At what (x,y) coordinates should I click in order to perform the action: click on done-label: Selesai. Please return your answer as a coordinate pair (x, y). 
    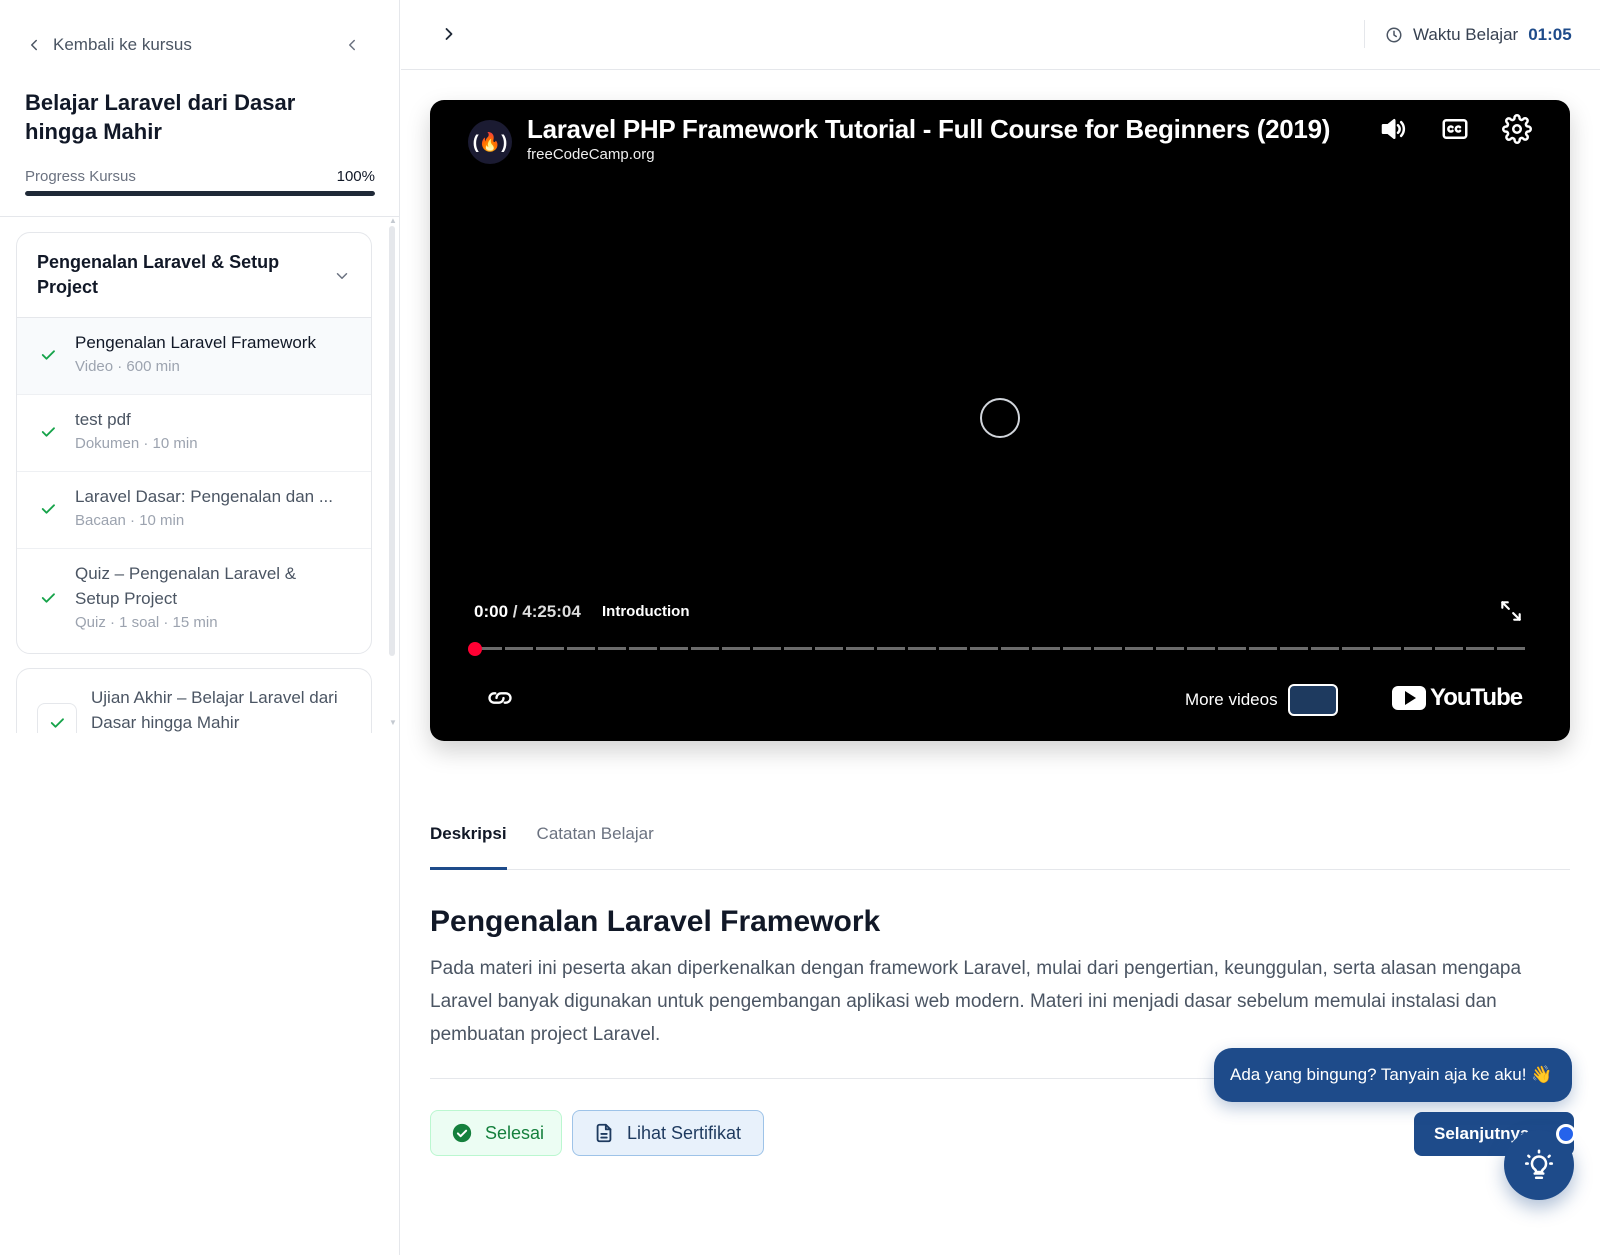
    Looking at the image, I should click on (515, 1132).